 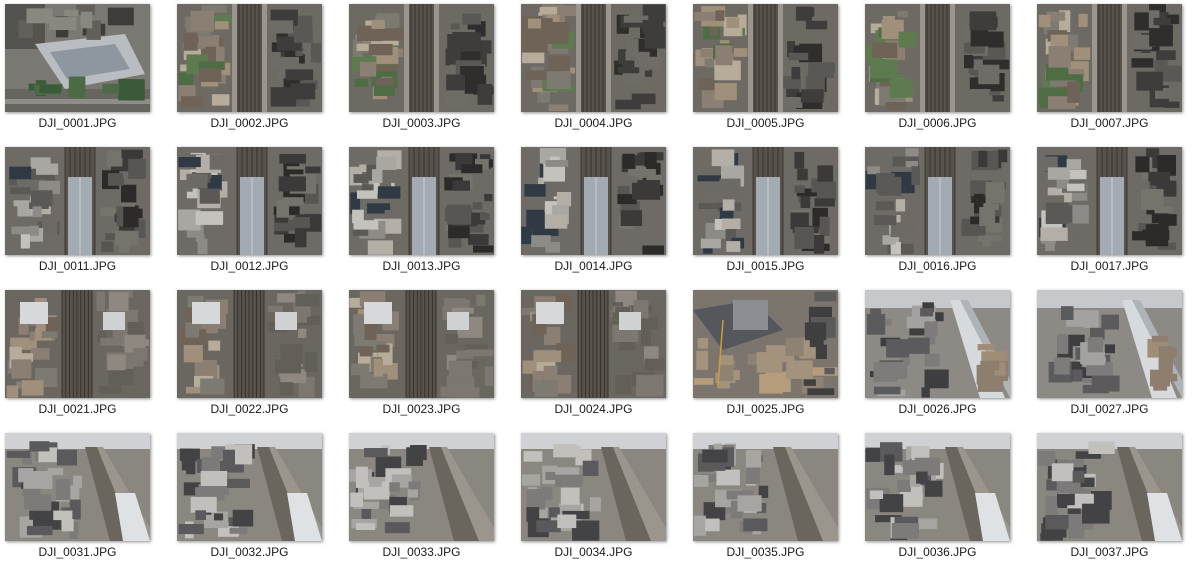 What do you see at coordinates (249, 409) in the screenshot?
I see `file-name-label: DJI_0022.JPG` at bounding box center [249, 409].